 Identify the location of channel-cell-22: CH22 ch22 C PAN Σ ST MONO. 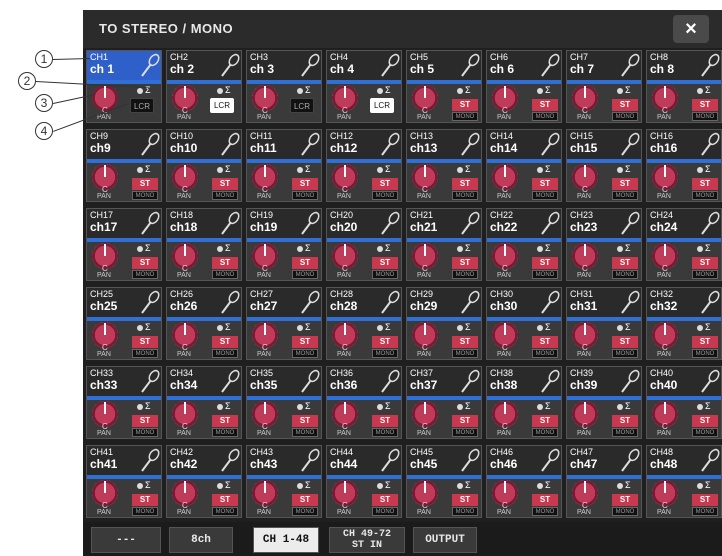
(524, 244).